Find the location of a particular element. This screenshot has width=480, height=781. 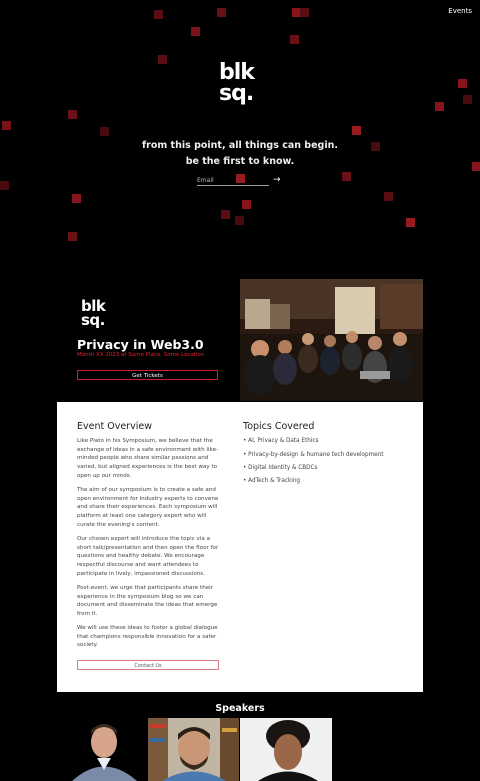

topic-item: • AI, Privacy & Data Ethics is located at coordinates (281, 441).